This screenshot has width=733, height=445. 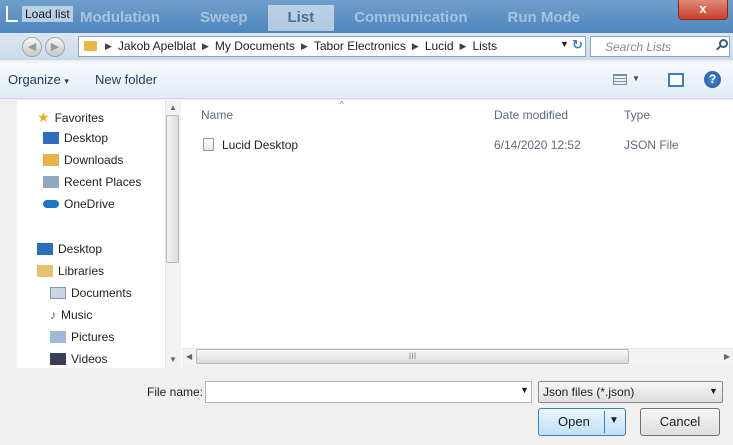 What do you see at coordinates (676, 80) in the screenshot?
I see `preview-pane-icon` at bounding box center [676, 80].